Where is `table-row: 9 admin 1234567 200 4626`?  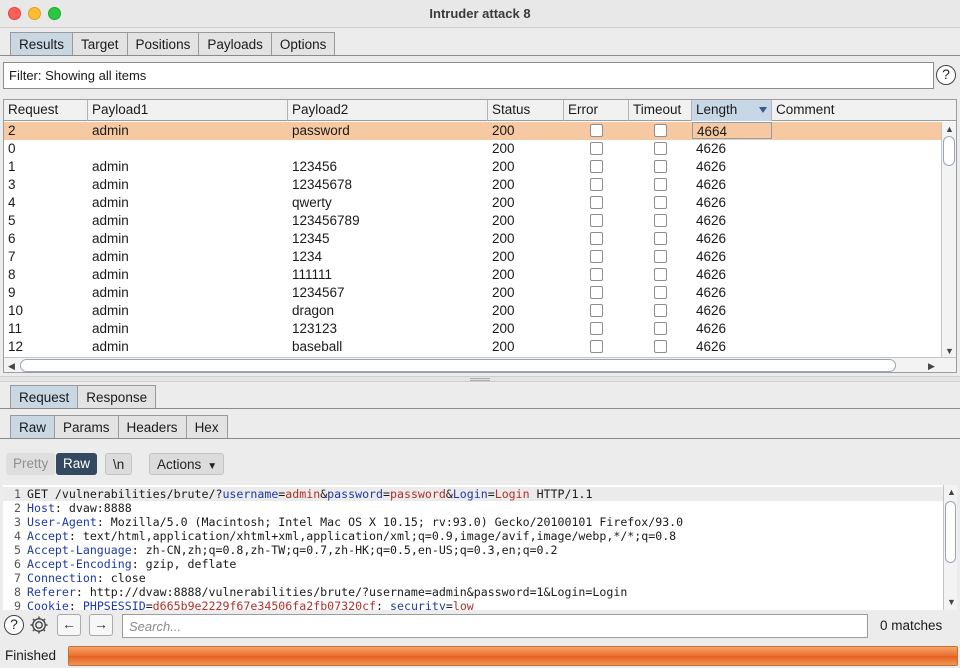
table-row: 9 admin 1234567 200 4626 is located at coordinates (472, 293).